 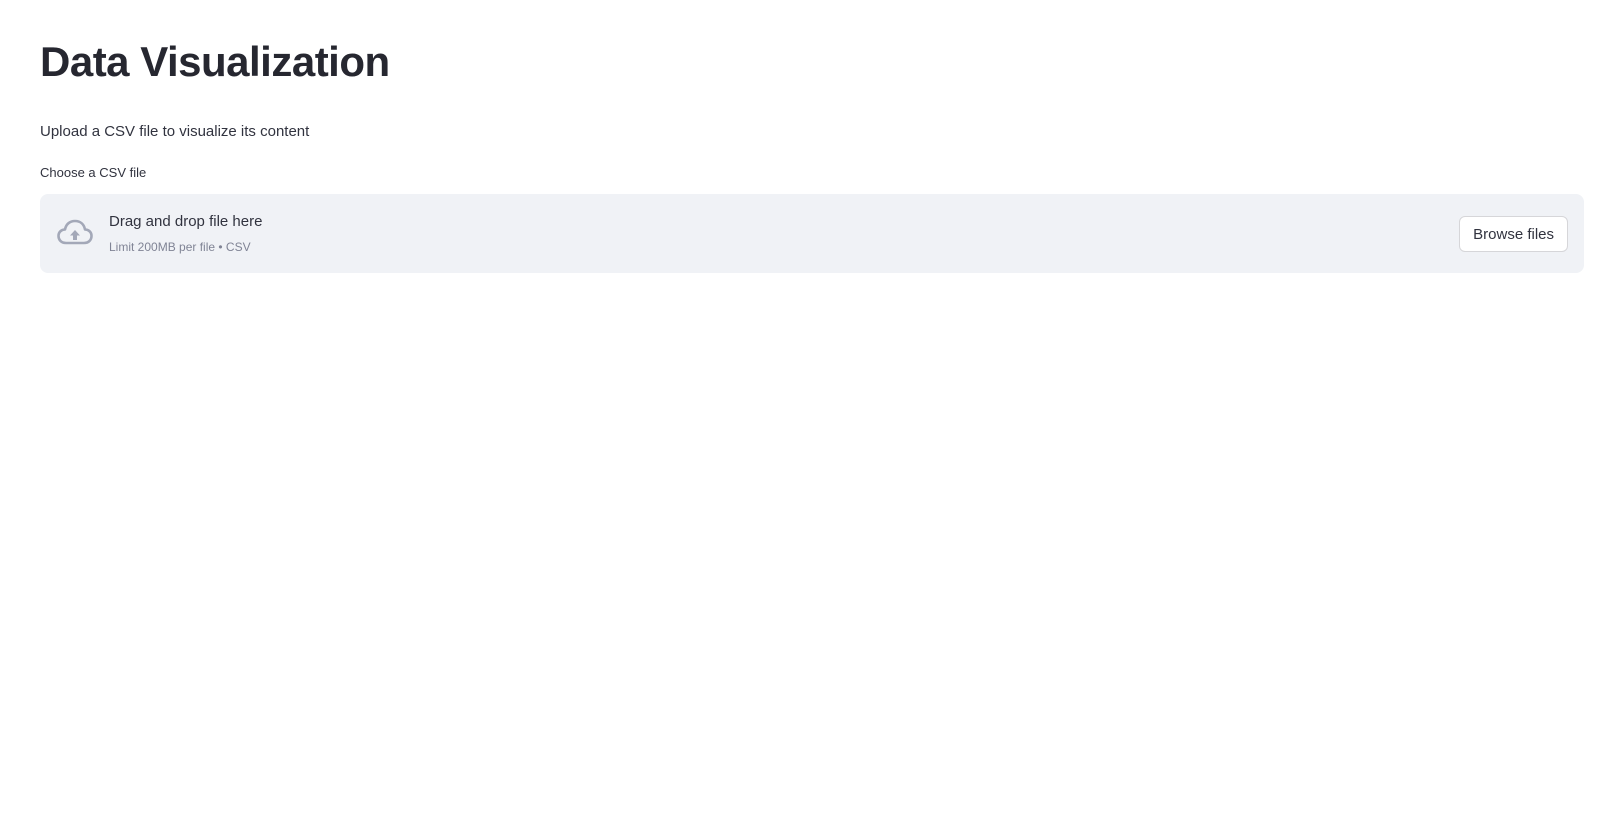 What do you see at coordinates (215, 61) in the screenshot?
I see `page-title: Data Visualization` at bounding box center [215, 61].